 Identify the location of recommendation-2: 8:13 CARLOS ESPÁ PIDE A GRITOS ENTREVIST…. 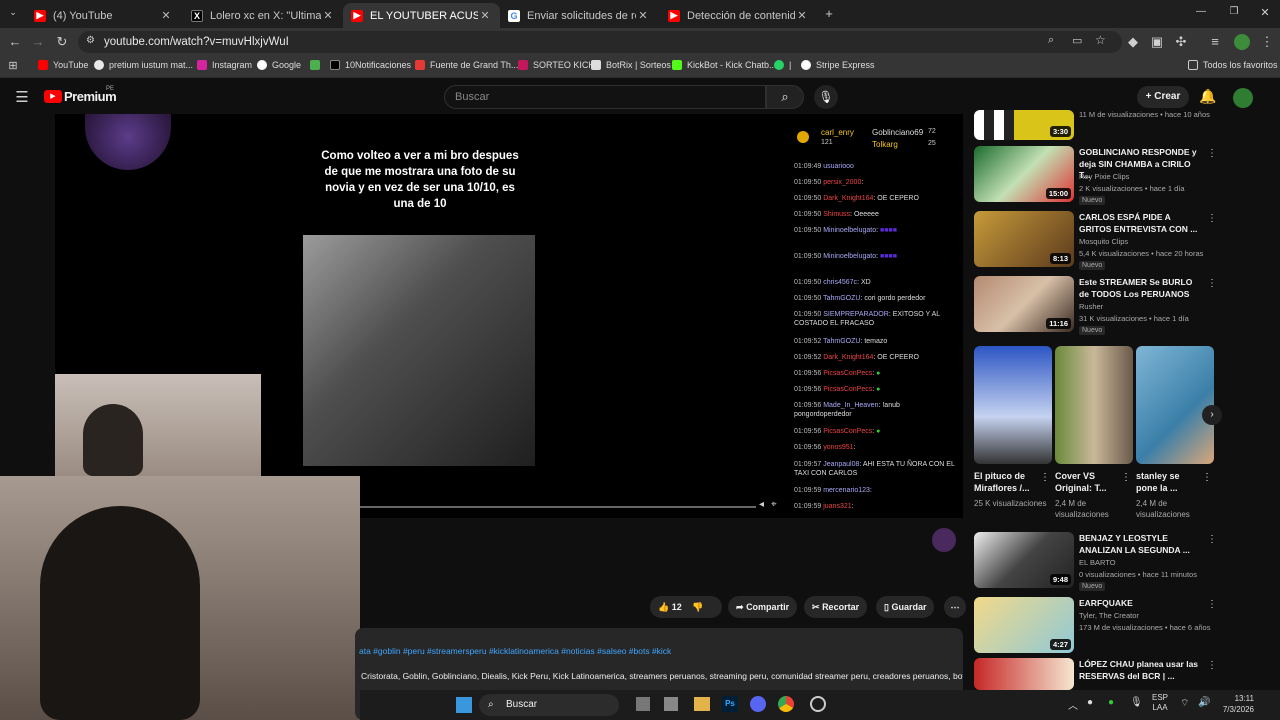
(1095, 241).